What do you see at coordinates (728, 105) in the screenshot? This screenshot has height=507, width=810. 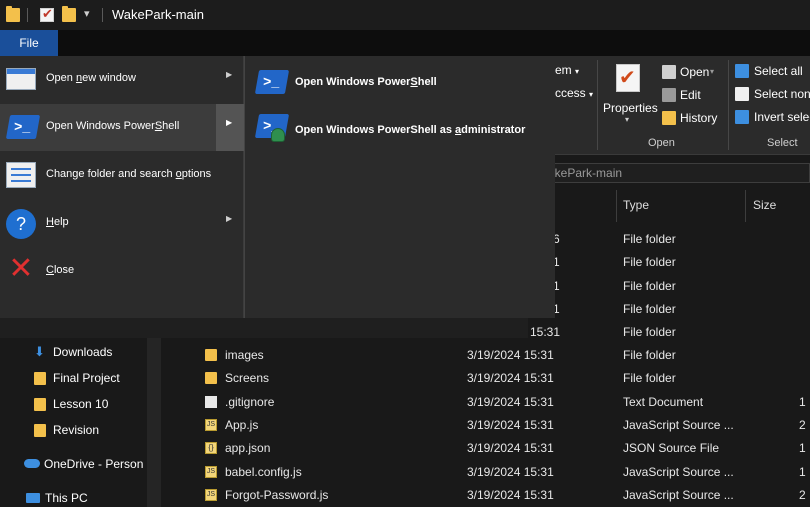 I see `ribbon-group-separator` at bounding box center [728, 105].